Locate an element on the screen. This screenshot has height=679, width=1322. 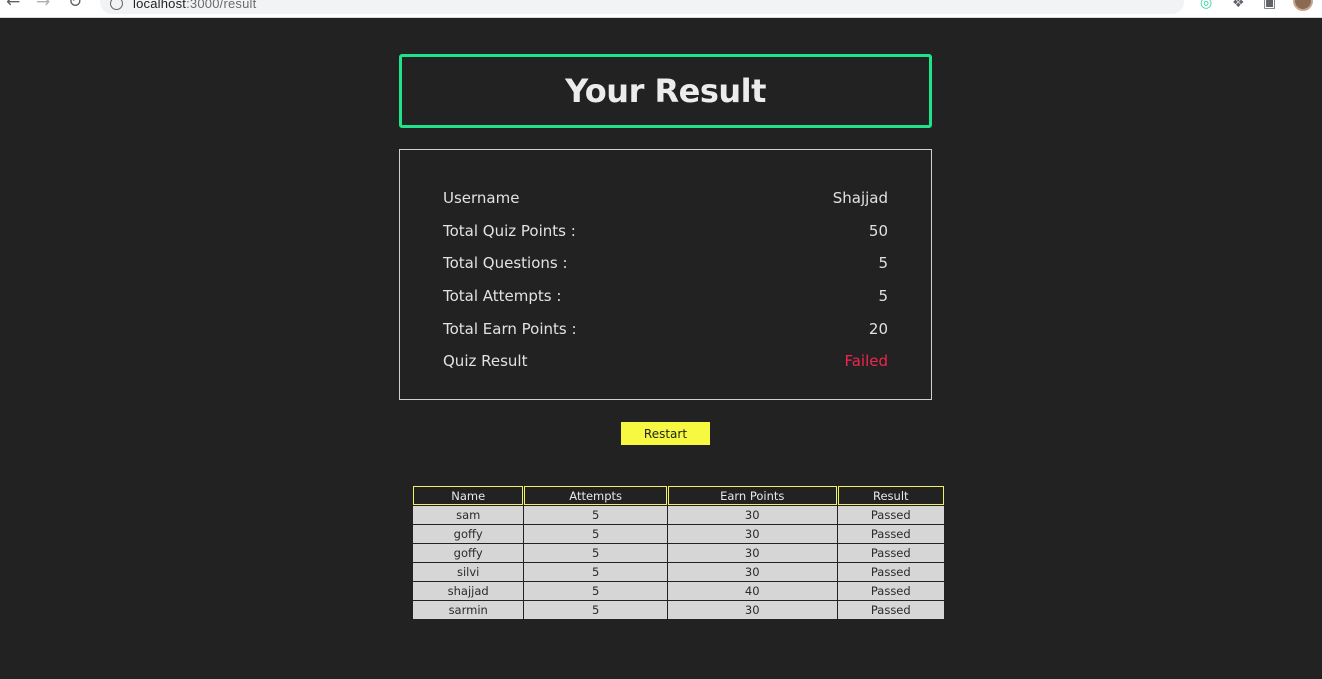
extensions-puzzle-icon: ❖ is located at coordinates (1238, 5).